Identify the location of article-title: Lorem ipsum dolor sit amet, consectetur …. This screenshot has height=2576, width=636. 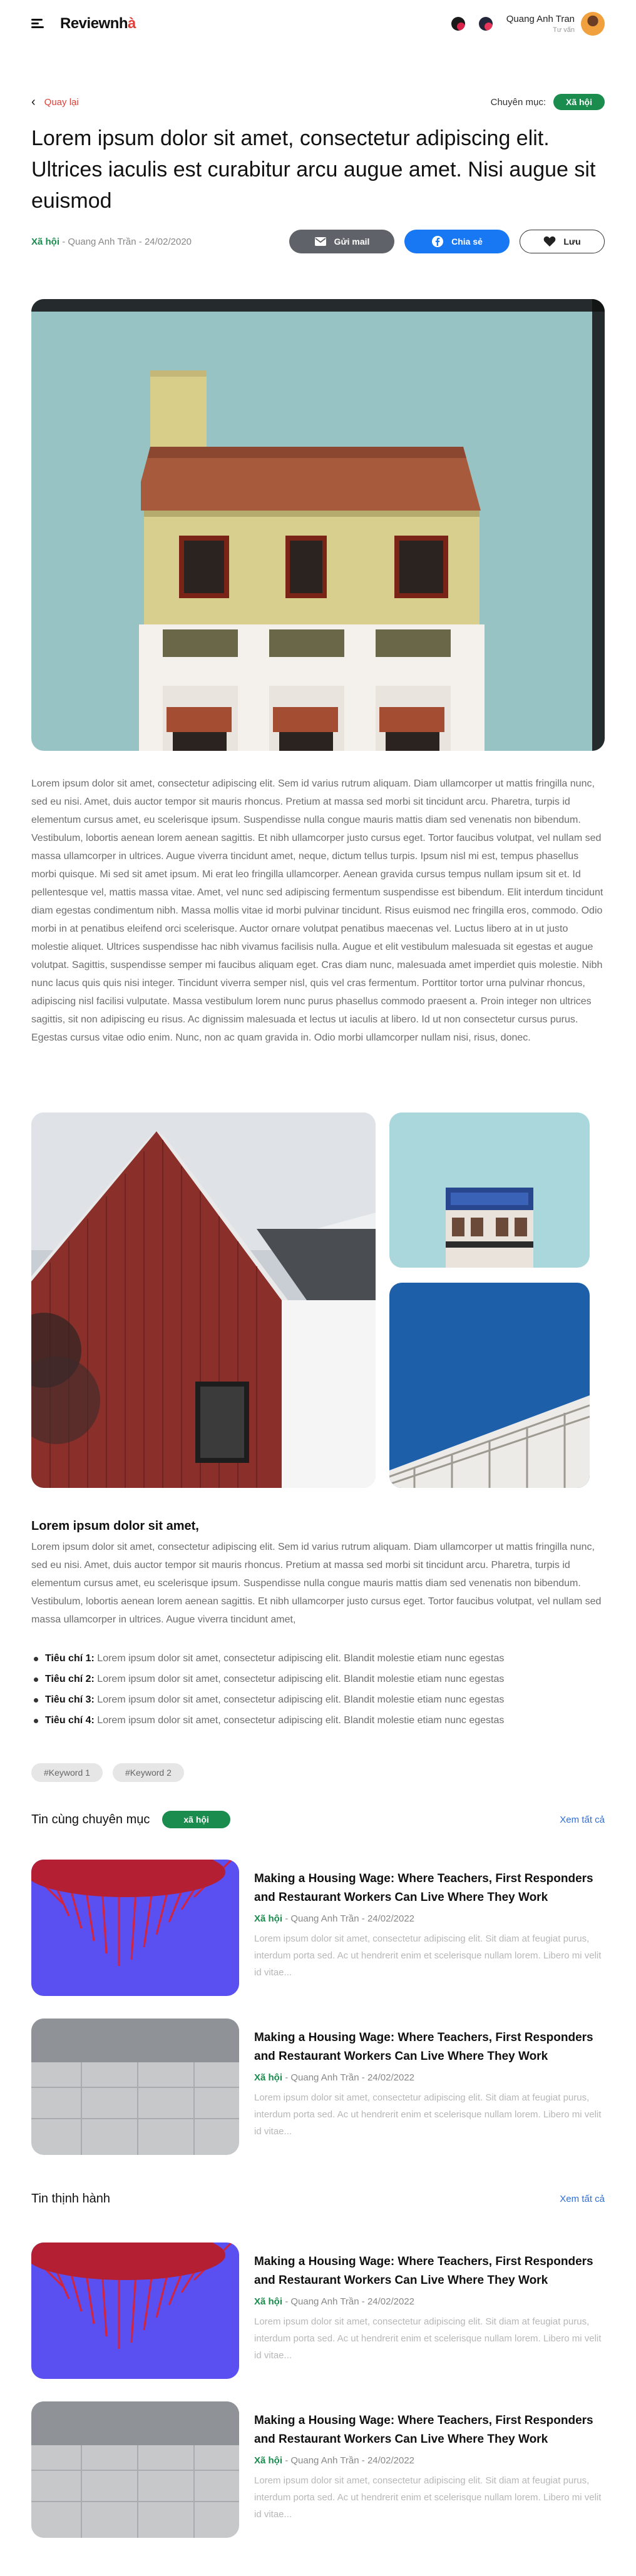
(314, 169).